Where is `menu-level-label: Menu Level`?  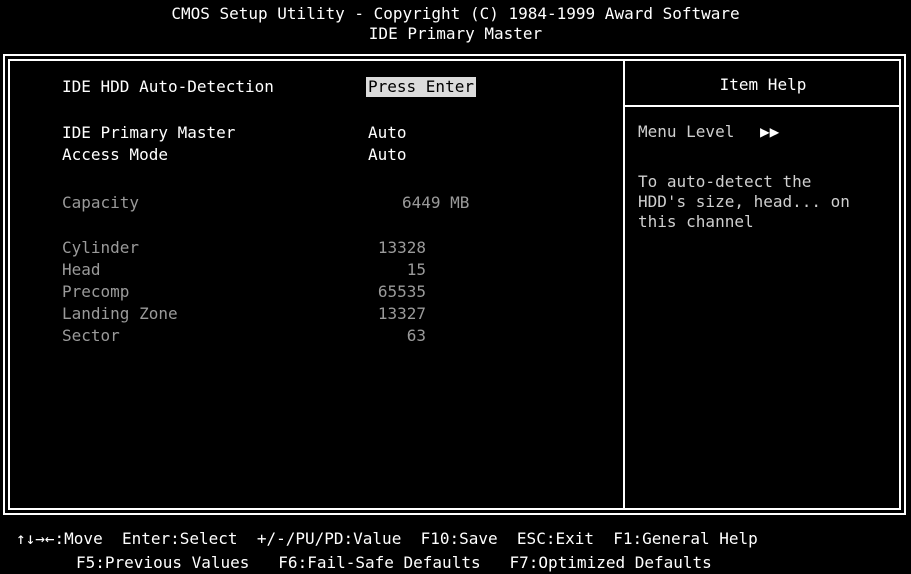 menu-level-label: Menu Level is located at coordinates (686, 131).